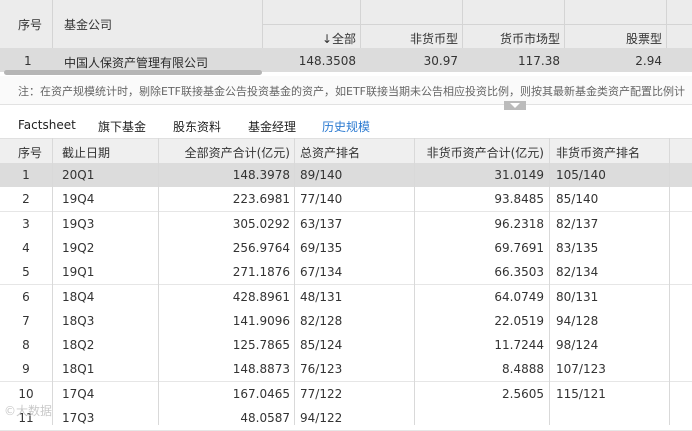  Describe the element at coordinates (523, 369) in the screenshot. I see `cell-non-monetary-assets: 8.4888` at that location.